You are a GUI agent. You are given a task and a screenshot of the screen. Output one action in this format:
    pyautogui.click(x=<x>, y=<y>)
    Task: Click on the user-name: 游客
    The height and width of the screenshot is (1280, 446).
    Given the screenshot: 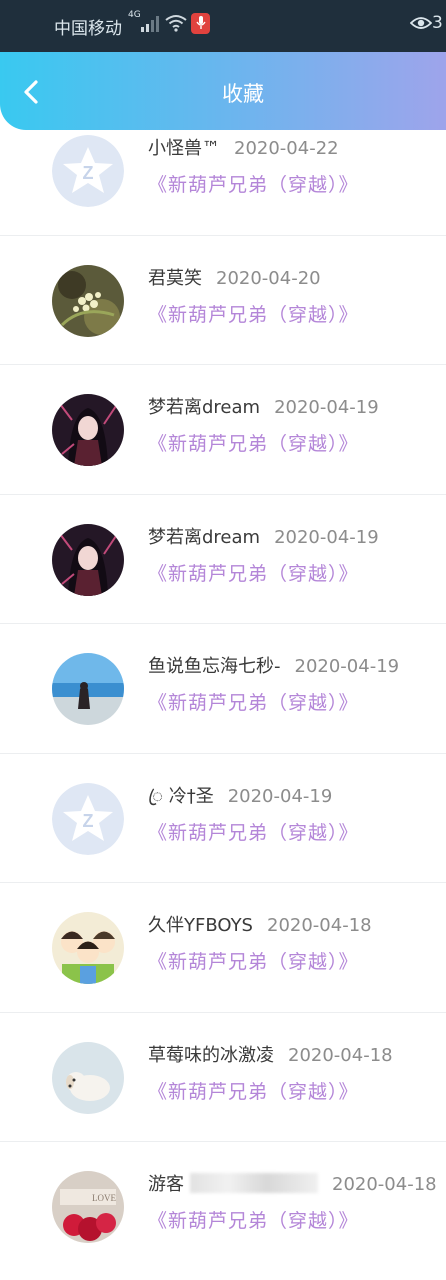 What is the action you would take?
    pyautogui.click(x=166, y=1184)
    